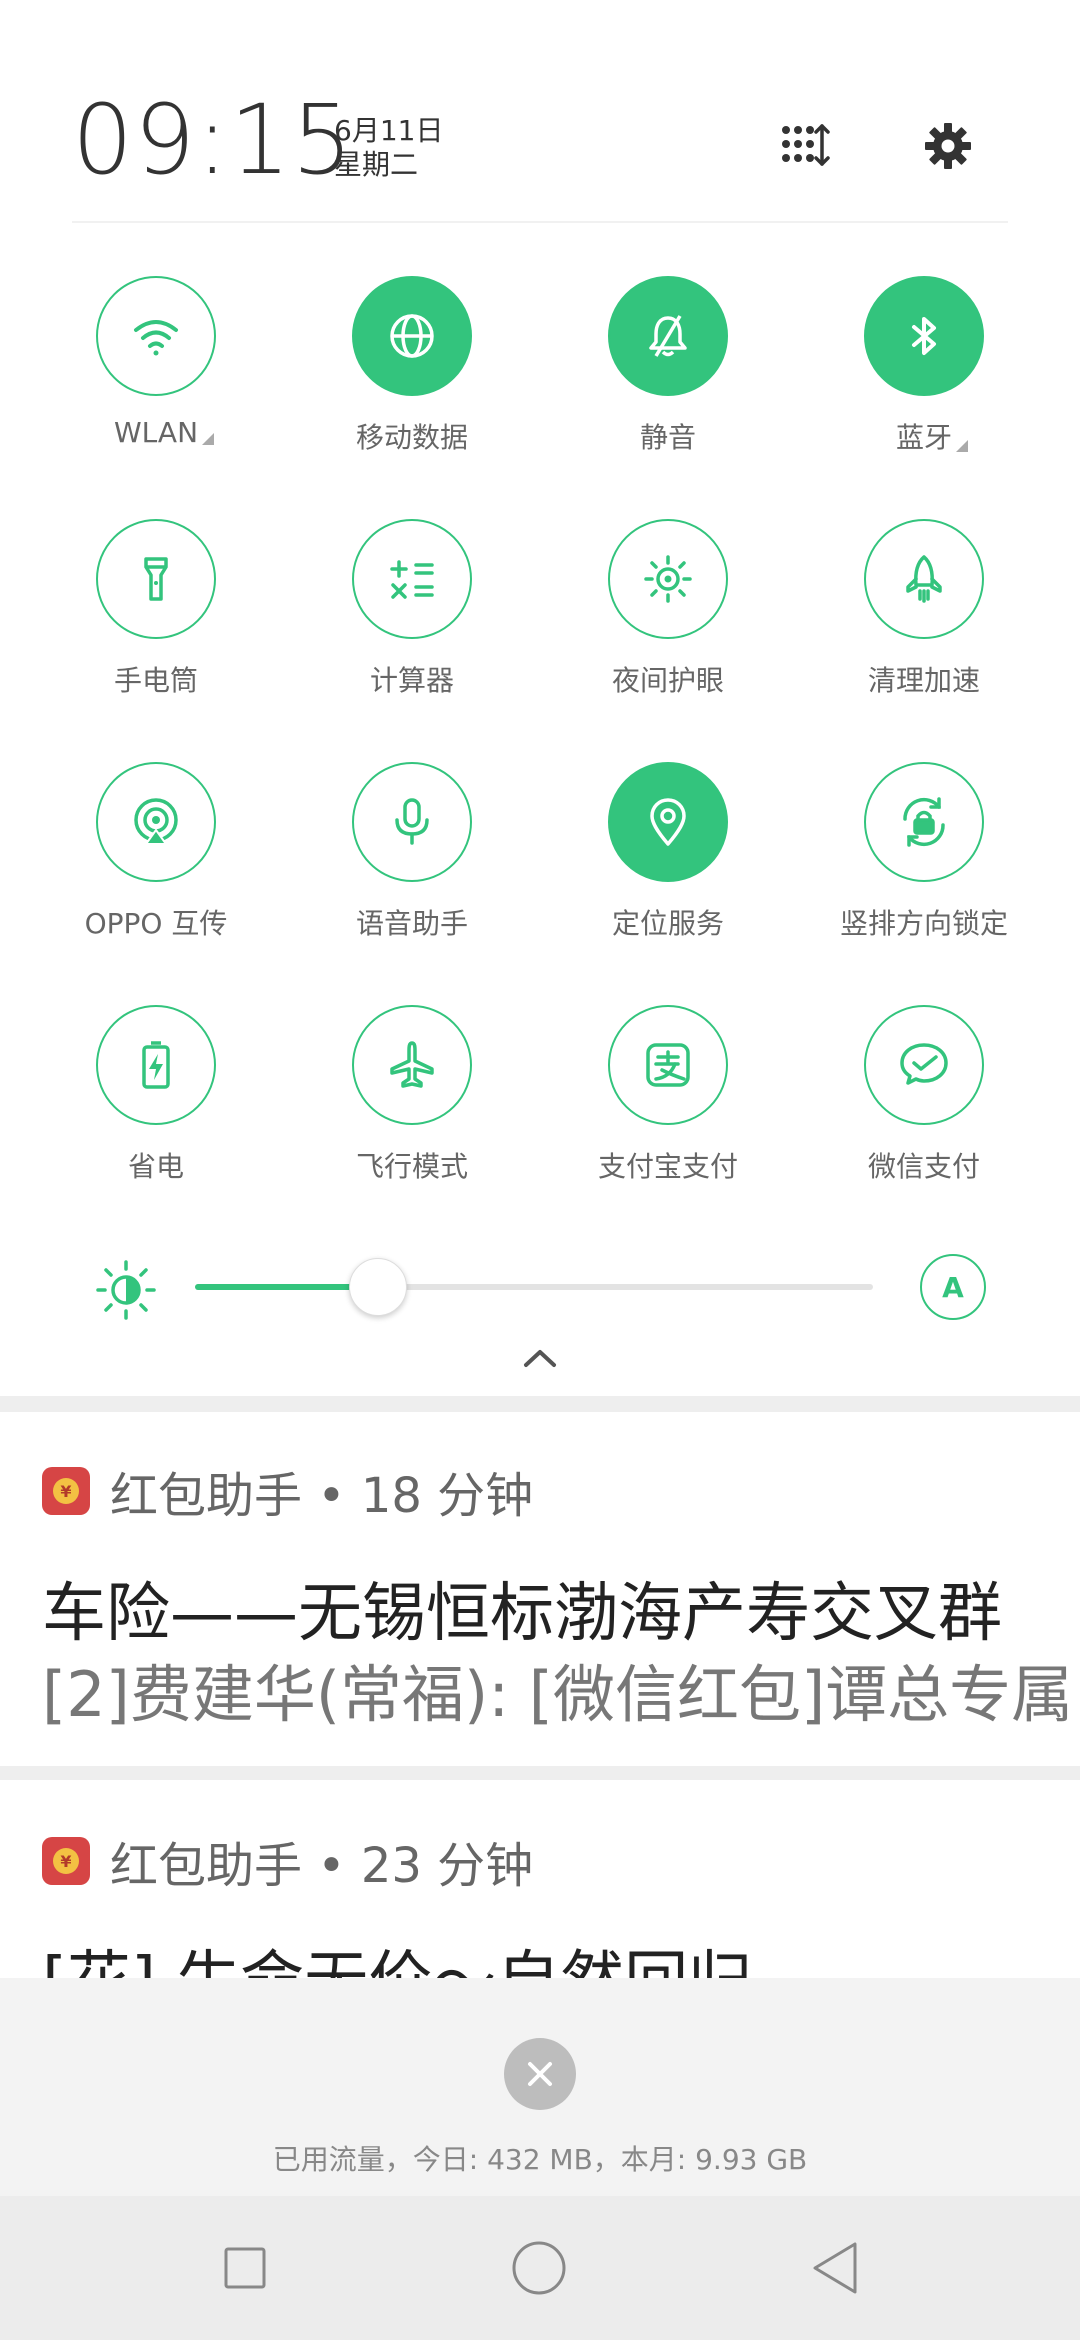 The image size is (1080, 2340). Describe the element at coordinates (412, 640) in the screenshot. I see `tile-calculator: 计算器` at that location.